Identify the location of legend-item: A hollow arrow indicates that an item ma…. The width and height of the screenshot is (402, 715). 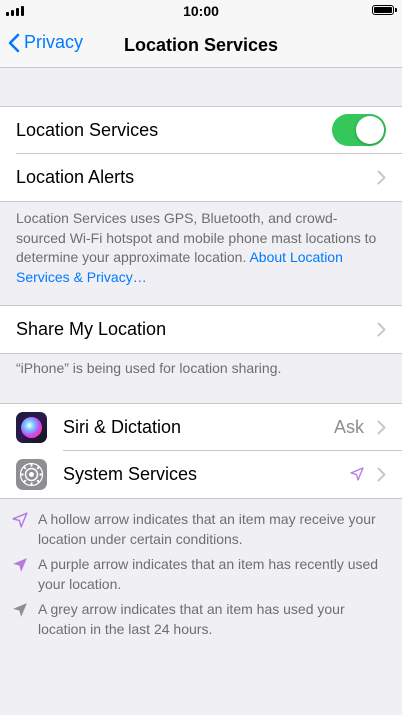
(202, 529).